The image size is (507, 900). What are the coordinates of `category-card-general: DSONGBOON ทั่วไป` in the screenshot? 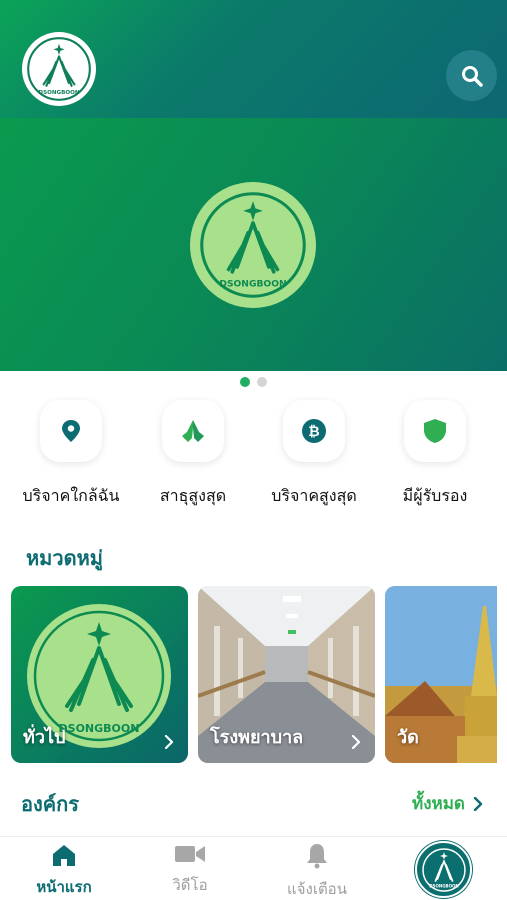 It's located at (99, 674).